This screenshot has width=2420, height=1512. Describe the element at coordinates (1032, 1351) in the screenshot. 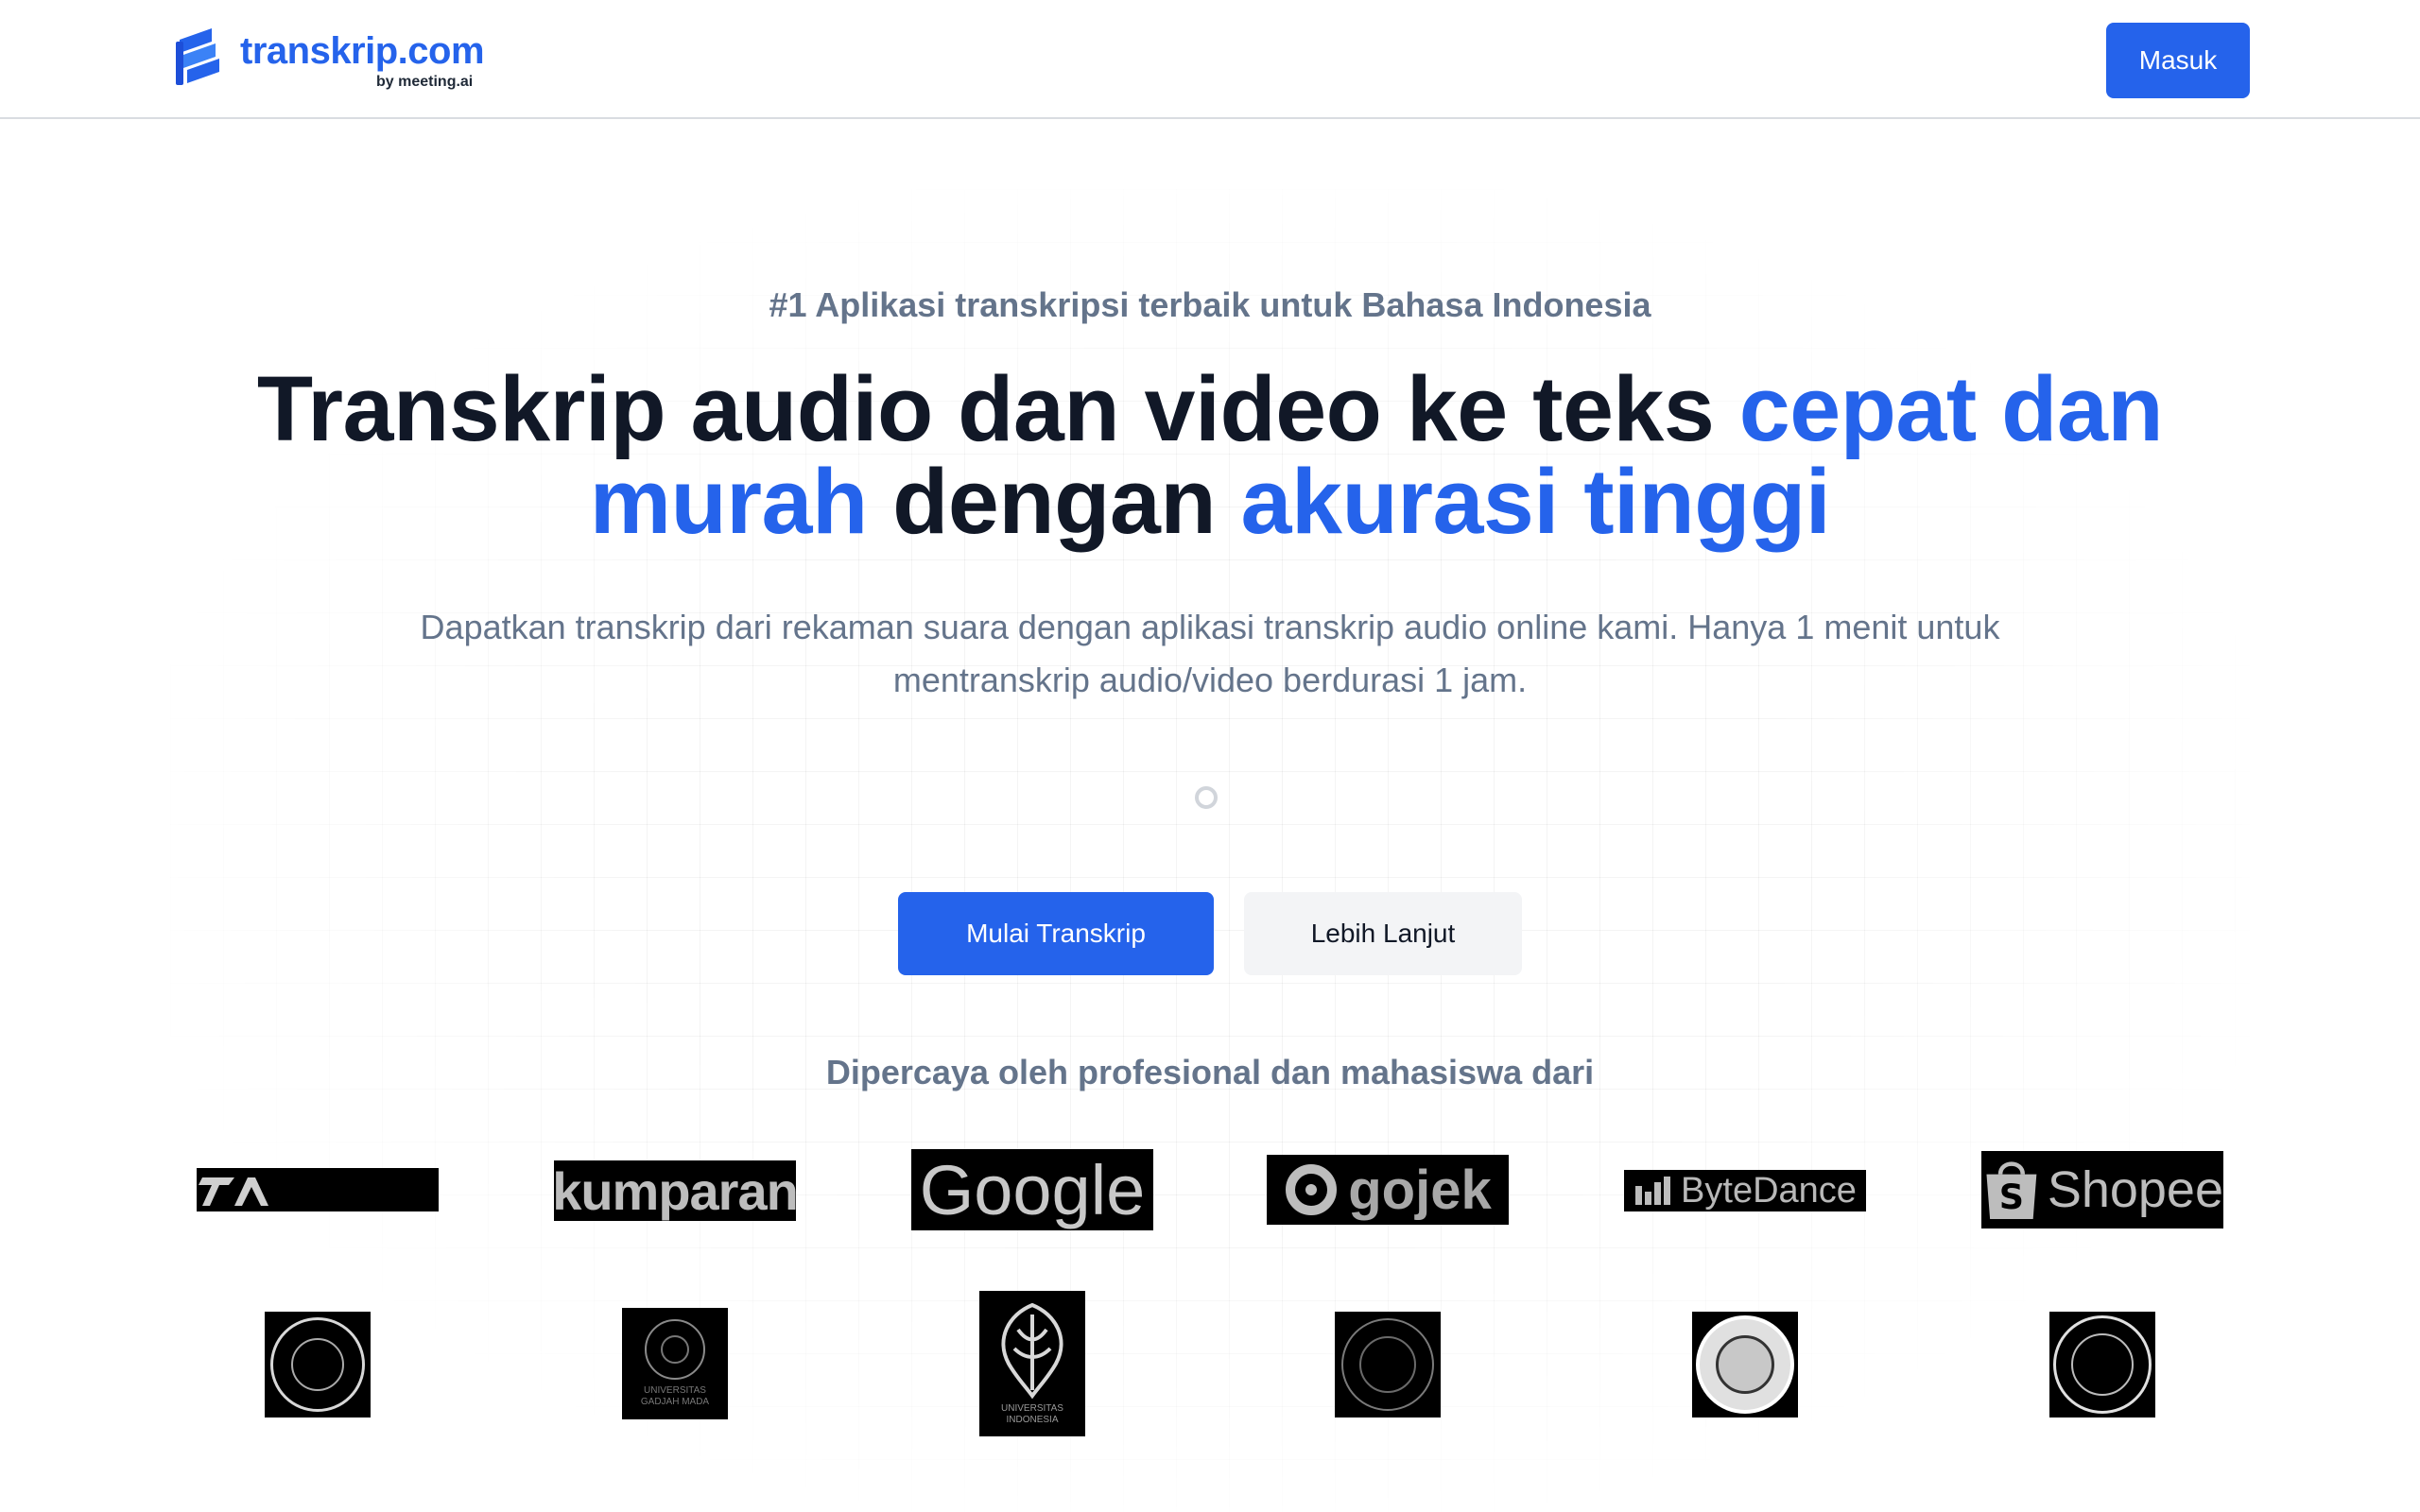

I see `ui-seal-emblem-icon` at that location.